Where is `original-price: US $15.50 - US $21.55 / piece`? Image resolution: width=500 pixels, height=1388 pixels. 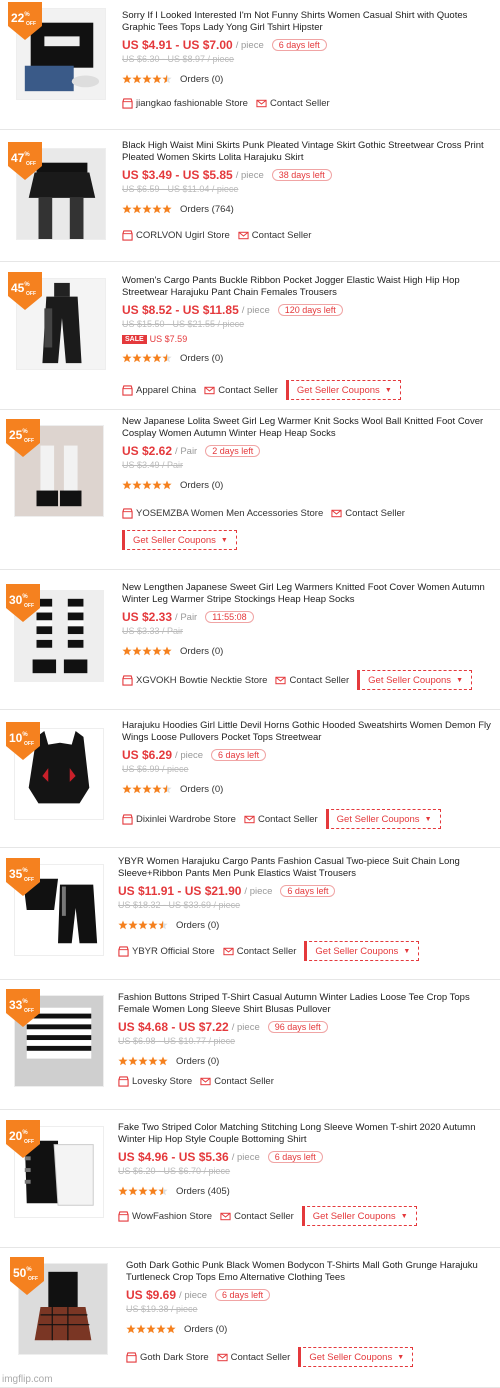
original-price: US $15.50 - US $21.55 / piece is located at coordinates (183, 324).